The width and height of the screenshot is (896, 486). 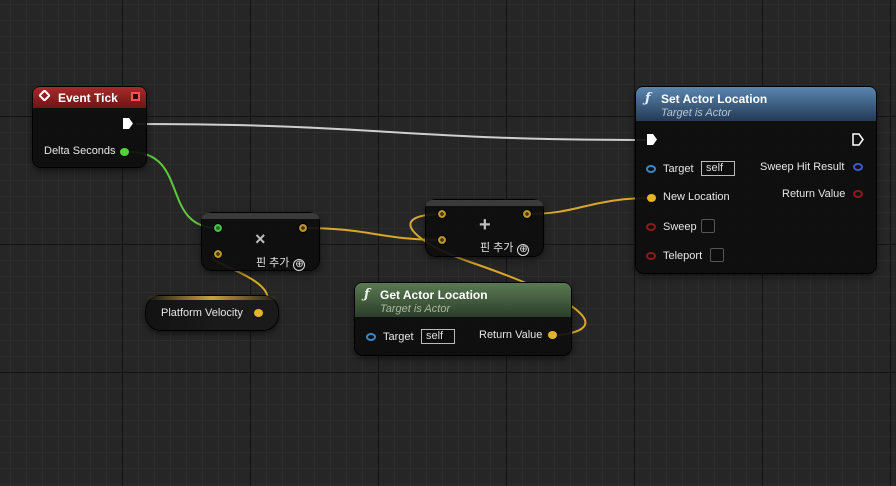 I want to click on delta-seconds-label: Delta Seconds, so click(x=80, y=151).